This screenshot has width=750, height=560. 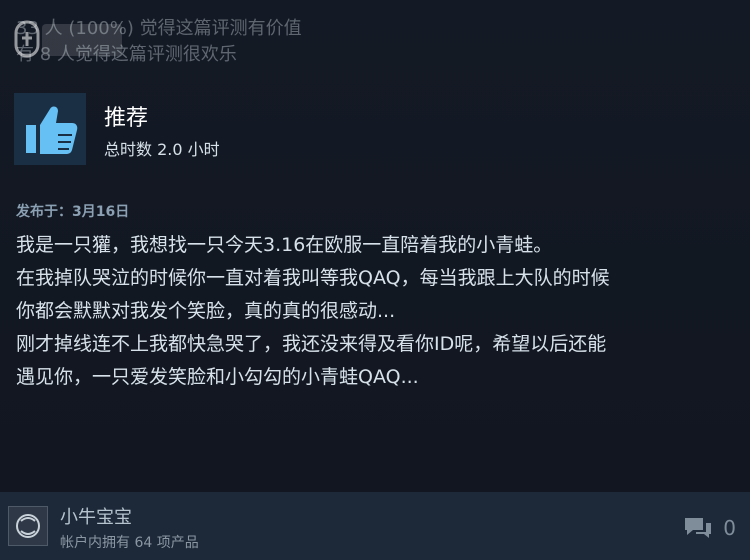 I want to click on review-line: 我是一只獾，我想找一只今天3.16在欧服一直陪着我的小青蛙。, so click(x=284, y=245).